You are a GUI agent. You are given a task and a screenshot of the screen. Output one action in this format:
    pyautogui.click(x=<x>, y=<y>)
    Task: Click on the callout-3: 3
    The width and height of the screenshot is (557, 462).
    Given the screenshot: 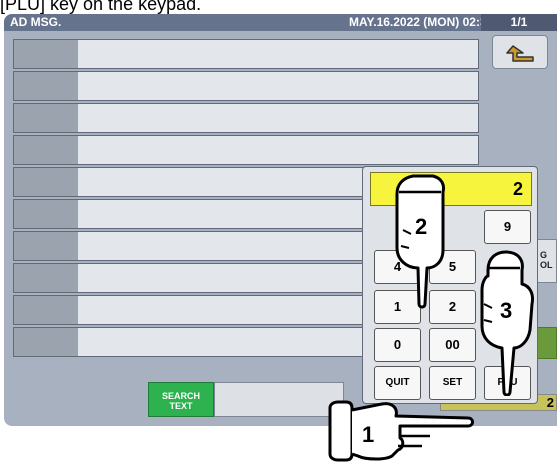 What is the action you would take?
    pyautogui.click(x=506, y=310)
    